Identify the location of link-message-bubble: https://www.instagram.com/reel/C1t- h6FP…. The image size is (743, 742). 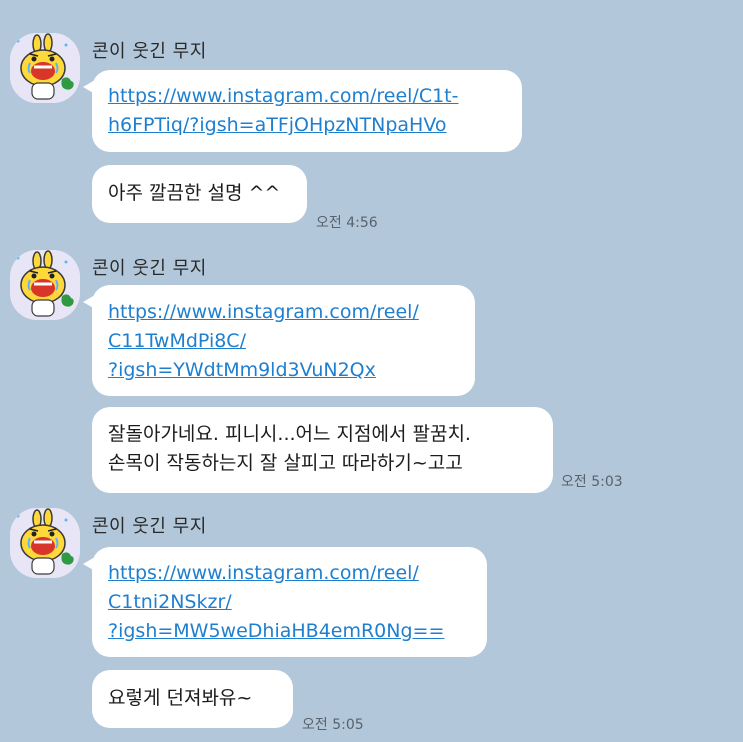
(302, 111).